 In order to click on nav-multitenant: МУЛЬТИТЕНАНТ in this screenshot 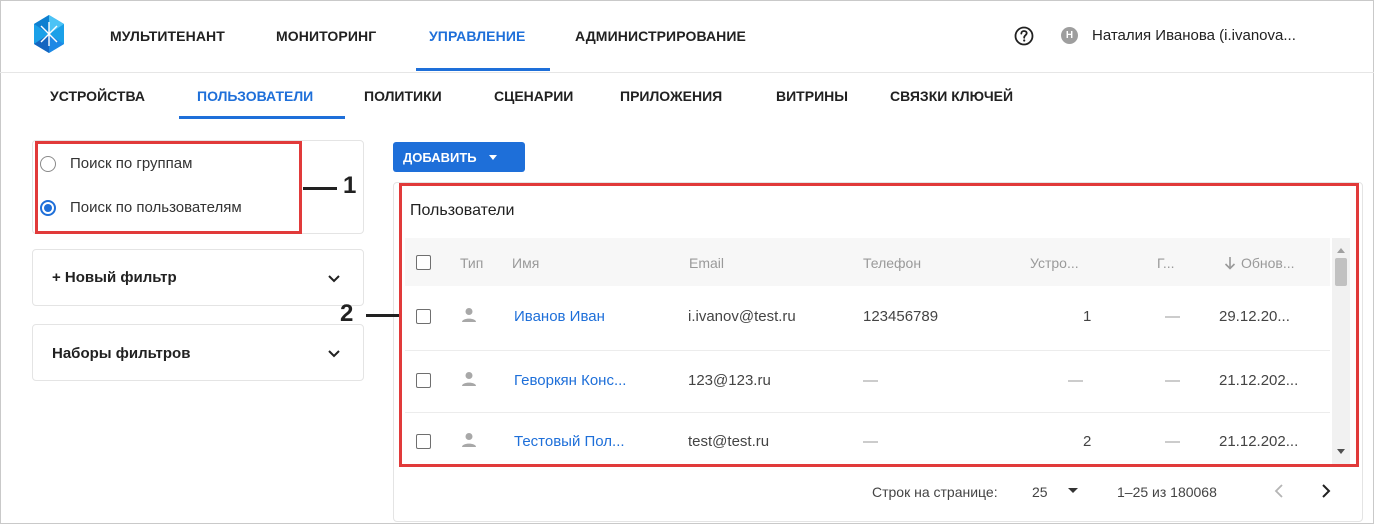, I will do `click(167, 36)`.